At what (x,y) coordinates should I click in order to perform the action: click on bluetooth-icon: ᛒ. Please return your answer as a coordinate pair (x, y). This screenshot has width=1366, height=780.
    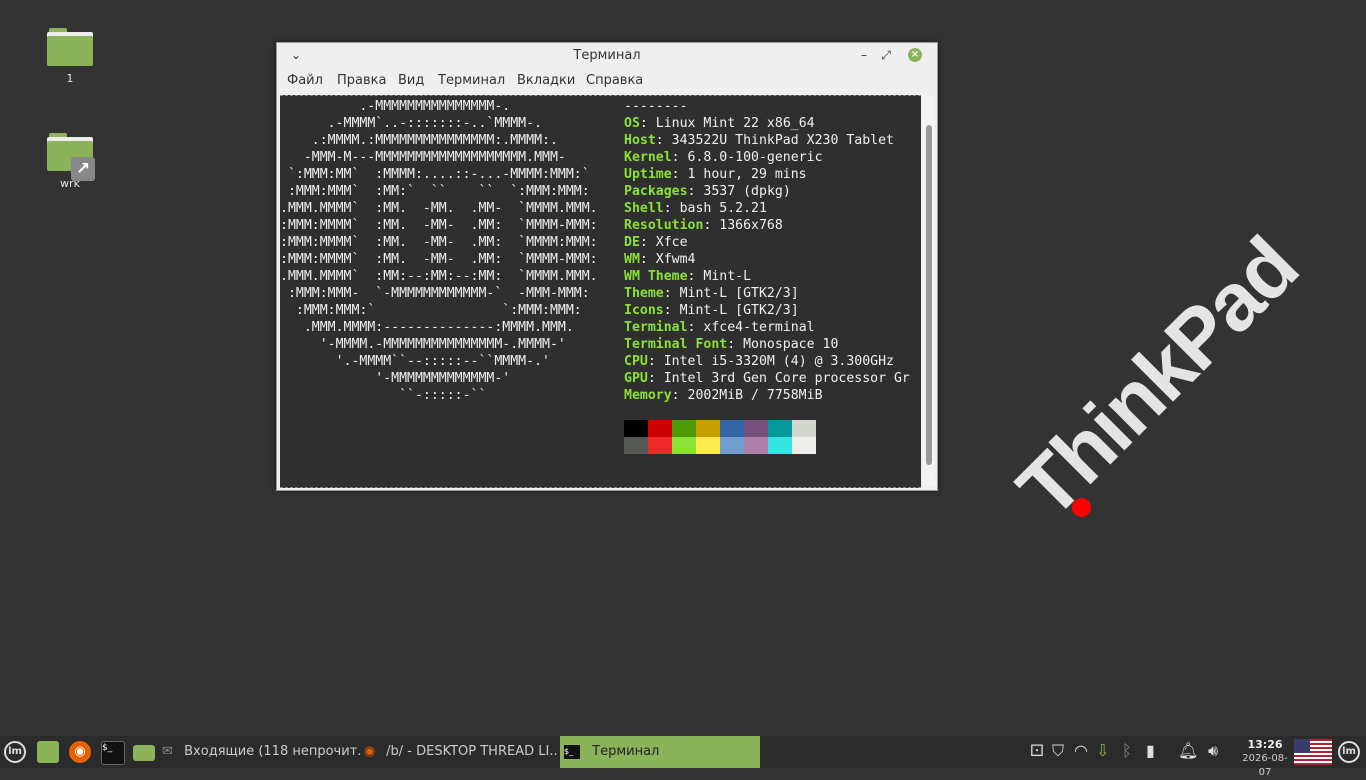
    Looking at the image, I should click on (1127, 750).